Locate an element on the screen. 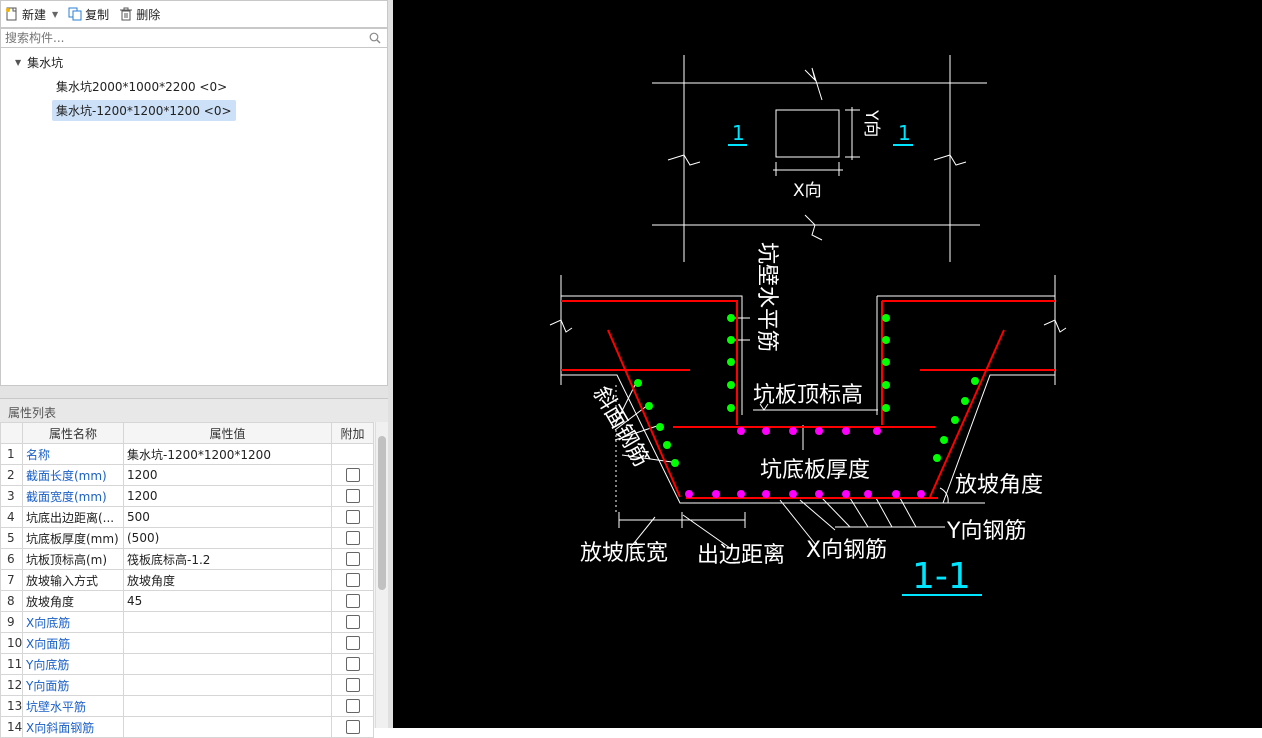  table-row: 5 坑底板厚度(mm) (500) is located at coordinates (187, 538).